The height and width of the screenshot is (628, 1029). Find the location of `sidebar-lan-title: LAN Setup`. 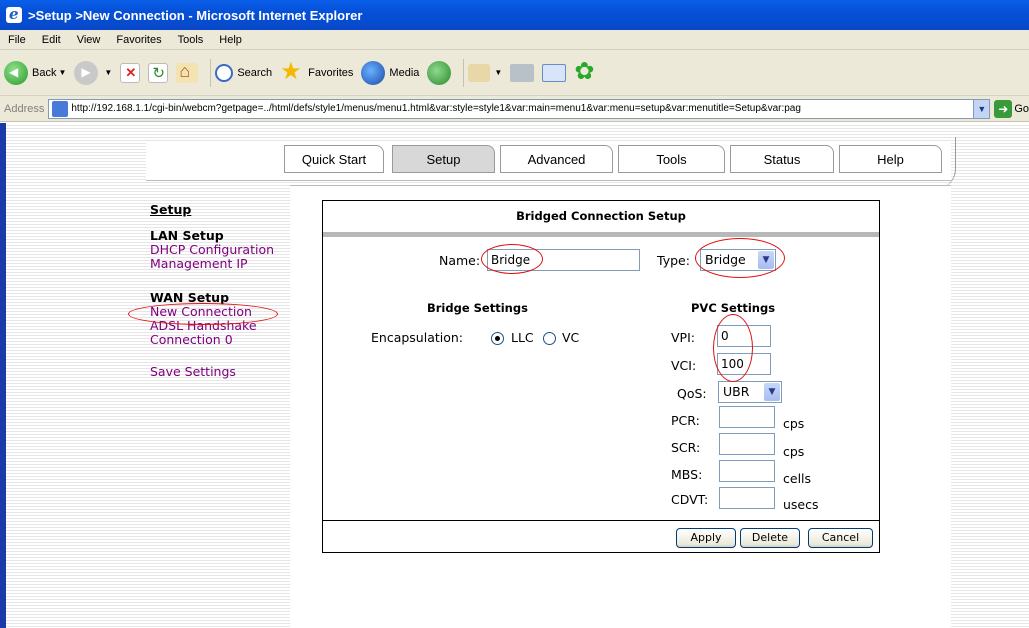

sidebar-lan-title: LAN Setup is located at coordinates (187, 235).